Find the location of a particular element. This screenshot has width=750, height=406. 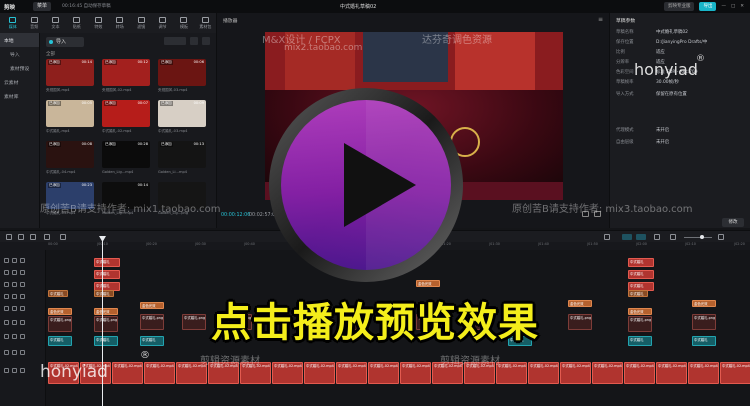

media-filename: 中式婚礼-02.mp4 is located at coordinates (117, 131).